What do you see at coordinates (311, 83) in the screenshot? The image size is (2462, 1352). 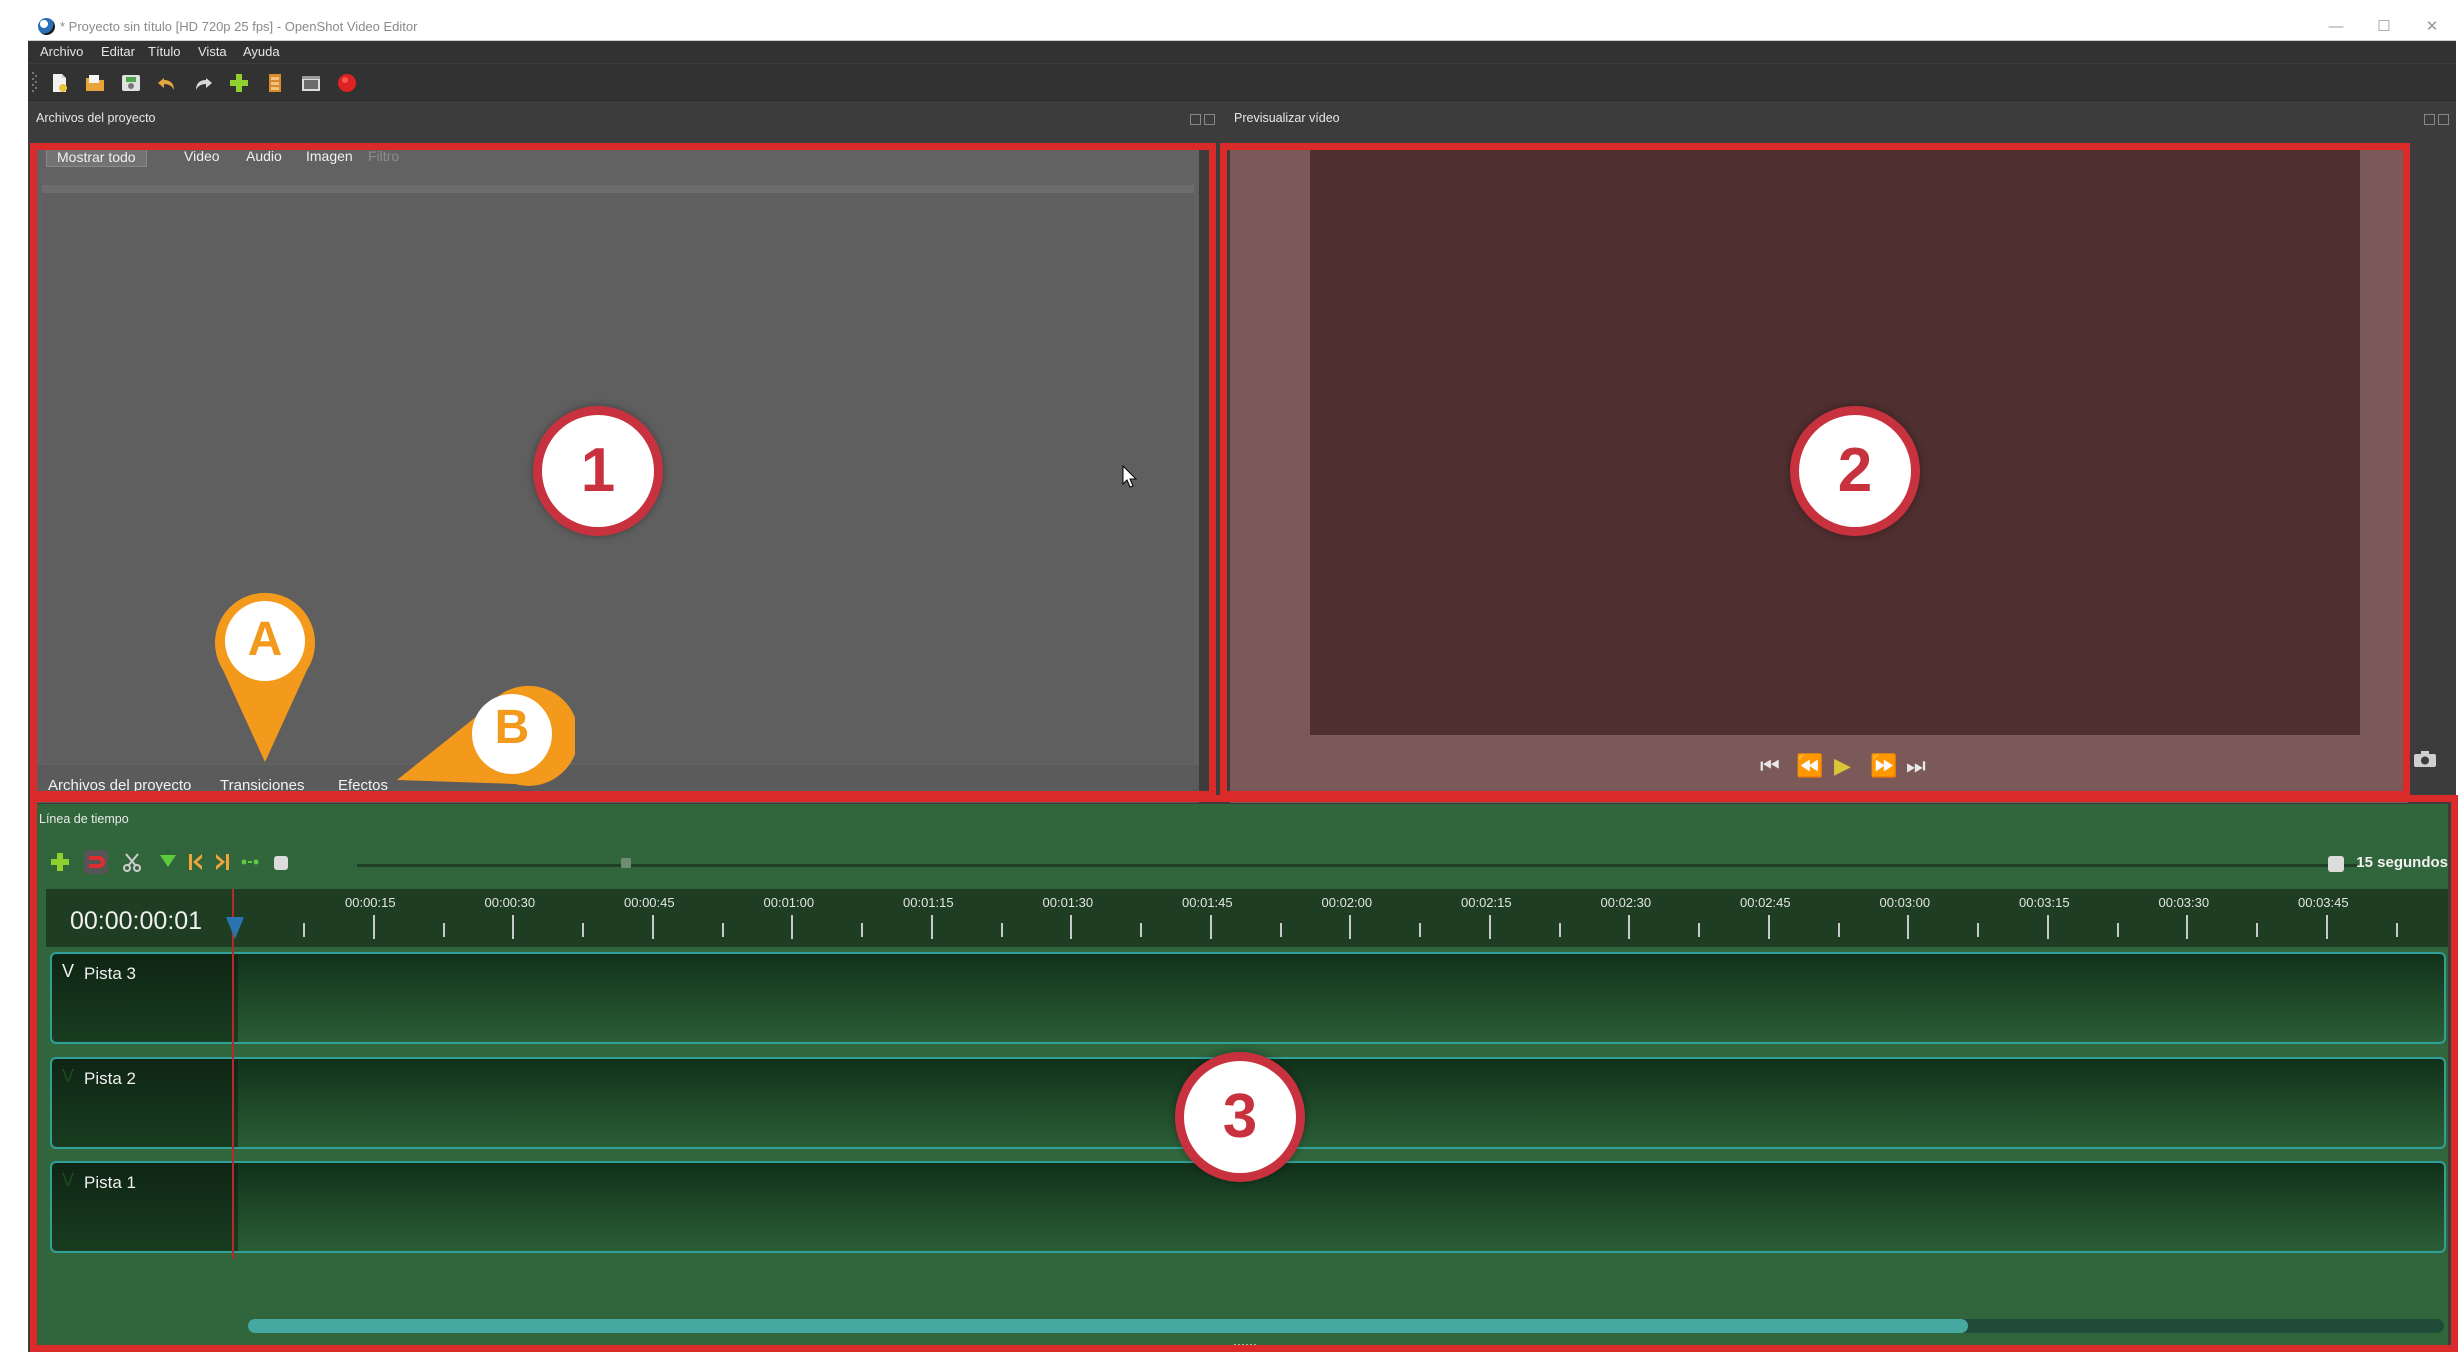 I see `fullscreen-icon` at bounding box center [311, 83].